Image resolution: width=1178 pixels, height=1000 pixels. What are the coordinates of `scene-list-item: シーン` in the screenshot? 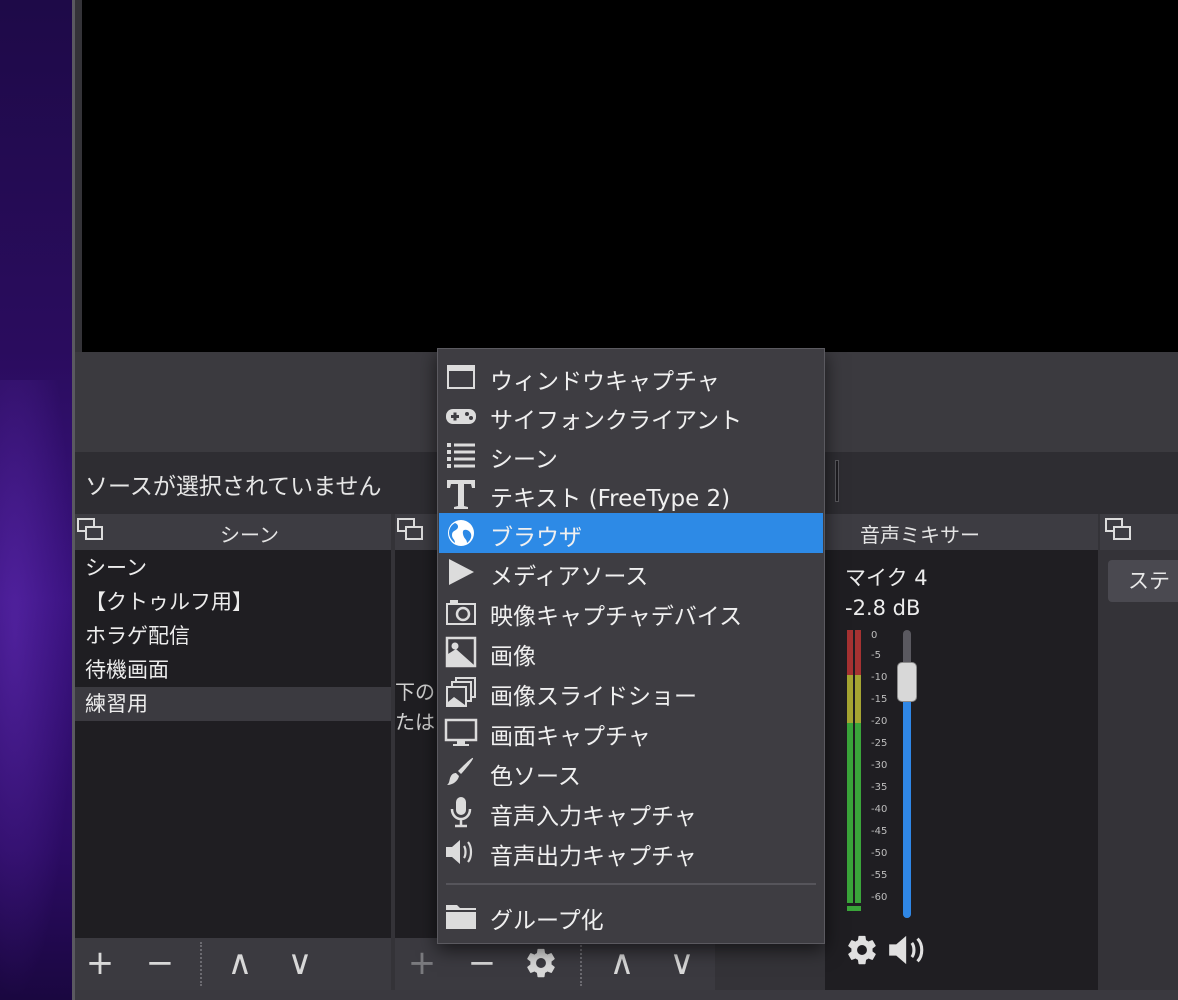 It's located at (233, 568).